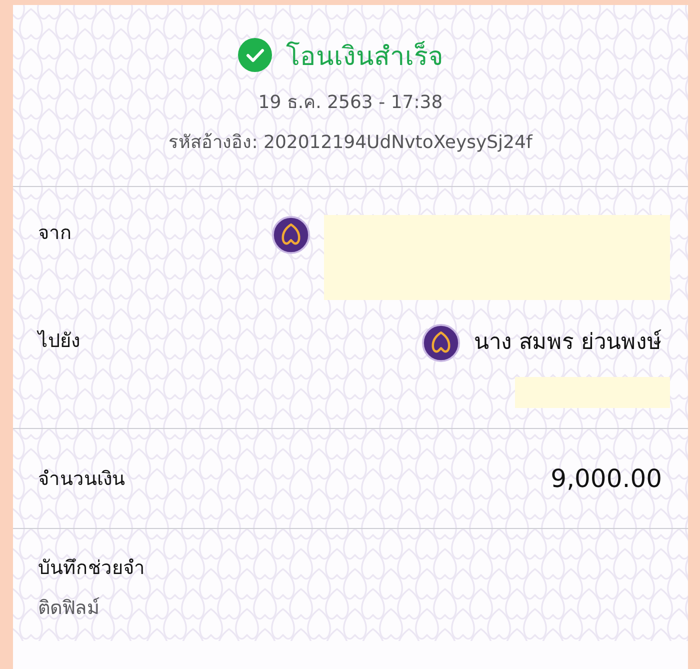 The image size is (700, 669). I want to click on memo-text: ติดฟิลม์, so click(69, 608).